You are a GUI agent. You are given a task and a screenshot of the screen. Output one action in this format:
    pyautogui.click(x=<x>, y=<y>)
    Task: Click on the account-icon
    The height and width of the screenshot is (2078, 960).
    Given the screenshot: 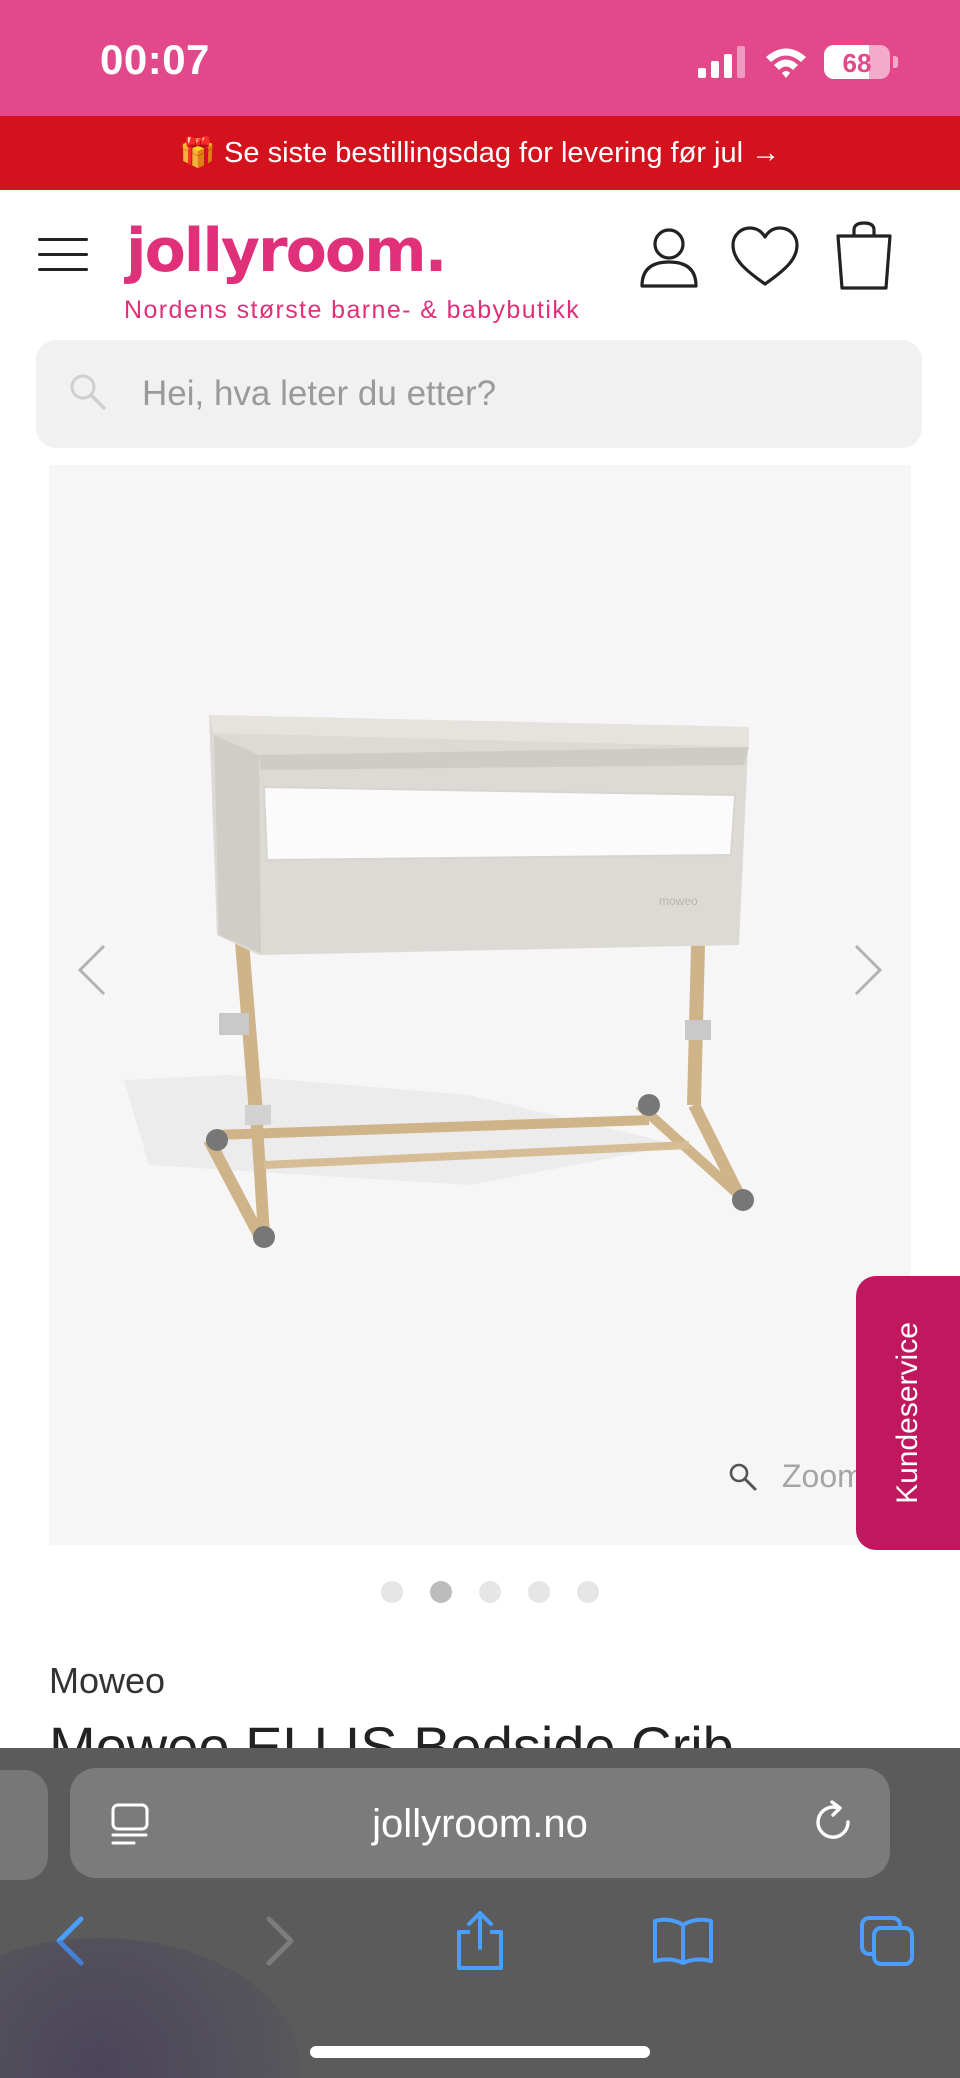 What is the action you would take?
    pyautogui.click(x=669, y=257)
    